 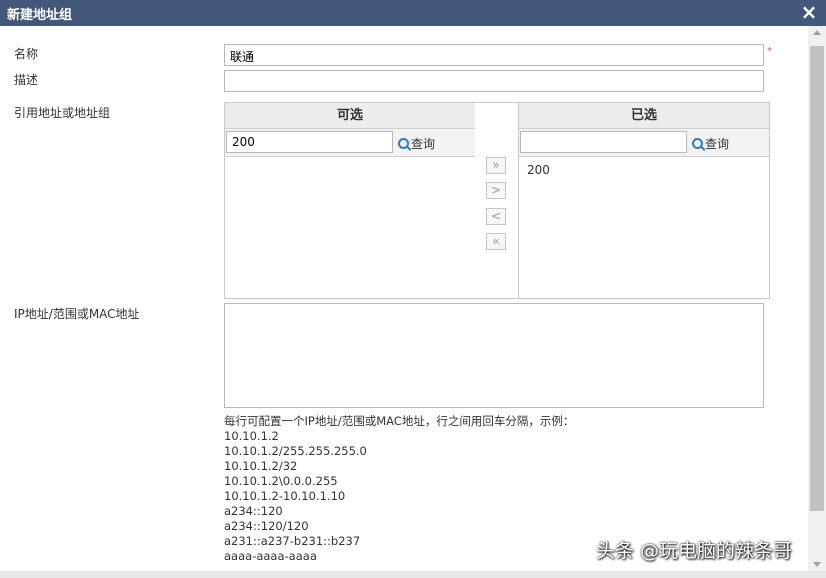 I want to click on help-example: 10.10.1.2-10.10.1.10, so click(x=285, y=496).